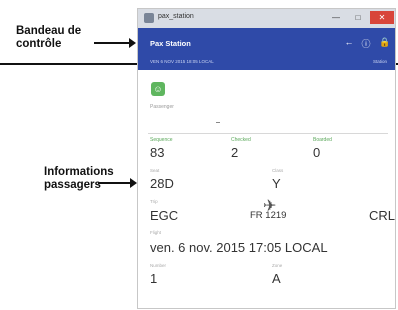 This screenshot has width=398, height=310. Describe the element at coordinates (336, 17) in the screenshot. I see `minimize-button: —` at that location.